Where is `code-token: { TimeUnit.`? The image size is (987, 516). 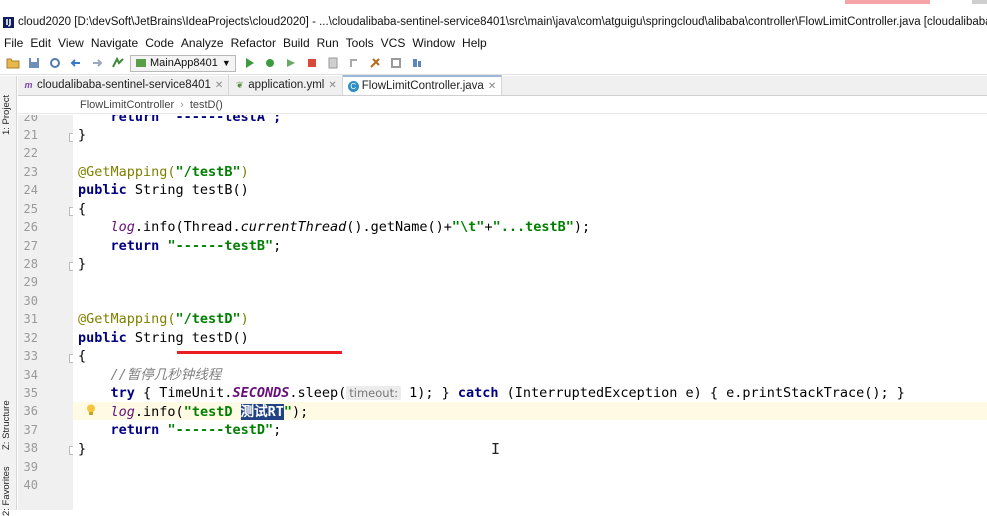 code-token: { TimeUnit. is located at coordinates (183, 393).